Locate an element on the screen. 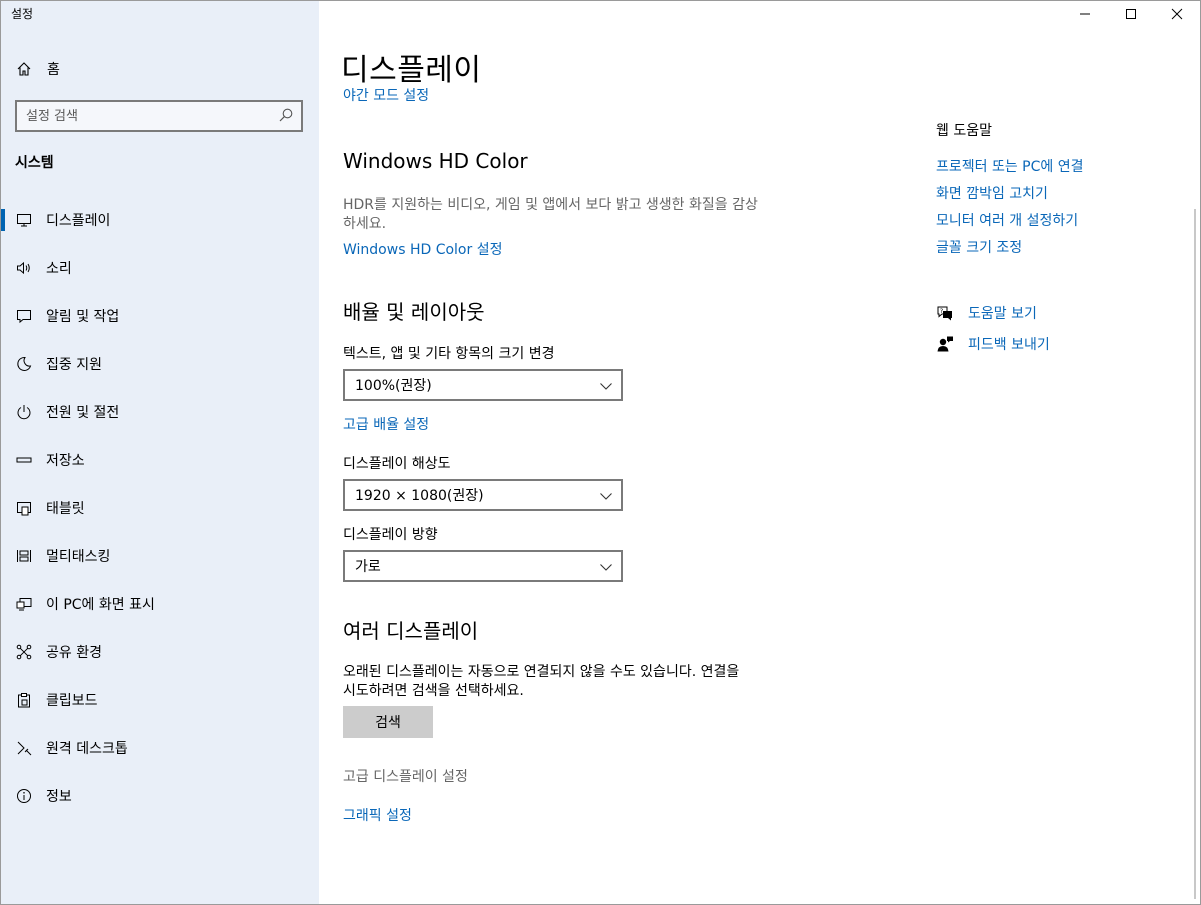 This screenshot has width=1201, height=905. search-input is located at coordinates (142, 116).